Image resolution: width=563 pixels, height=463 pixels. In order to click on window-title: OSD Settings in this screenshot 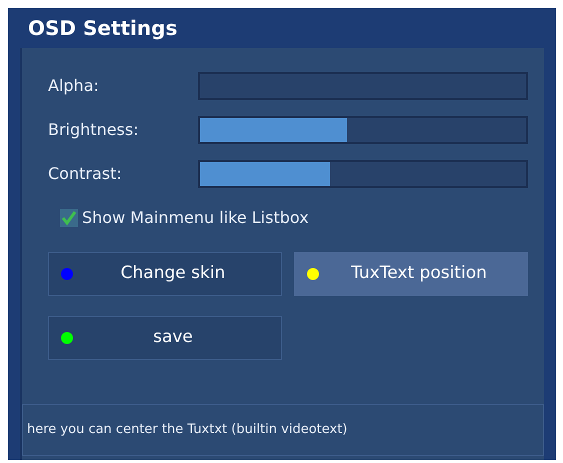, I will do `click(102, 28)`.